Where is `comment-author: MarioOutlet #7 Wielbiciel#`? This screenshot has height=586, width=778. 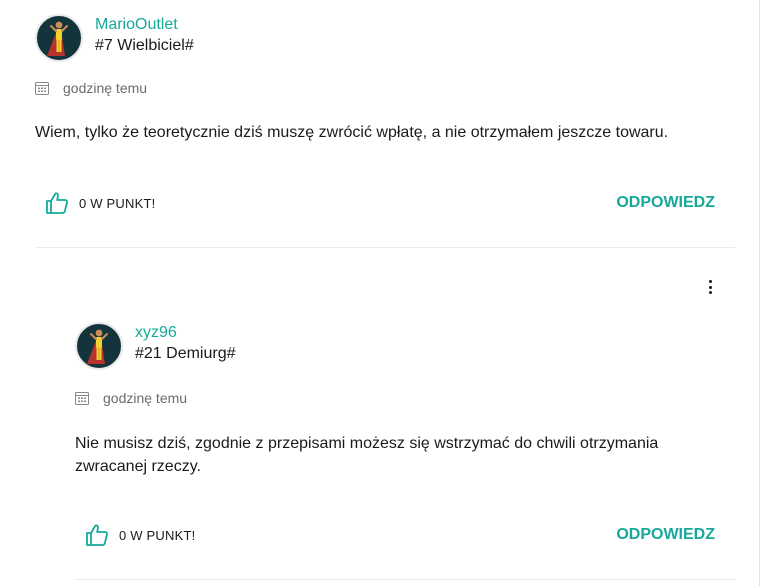 comment-author: MarioOutlet #7 Wielbiciel# is located at coordinates (114, 38).